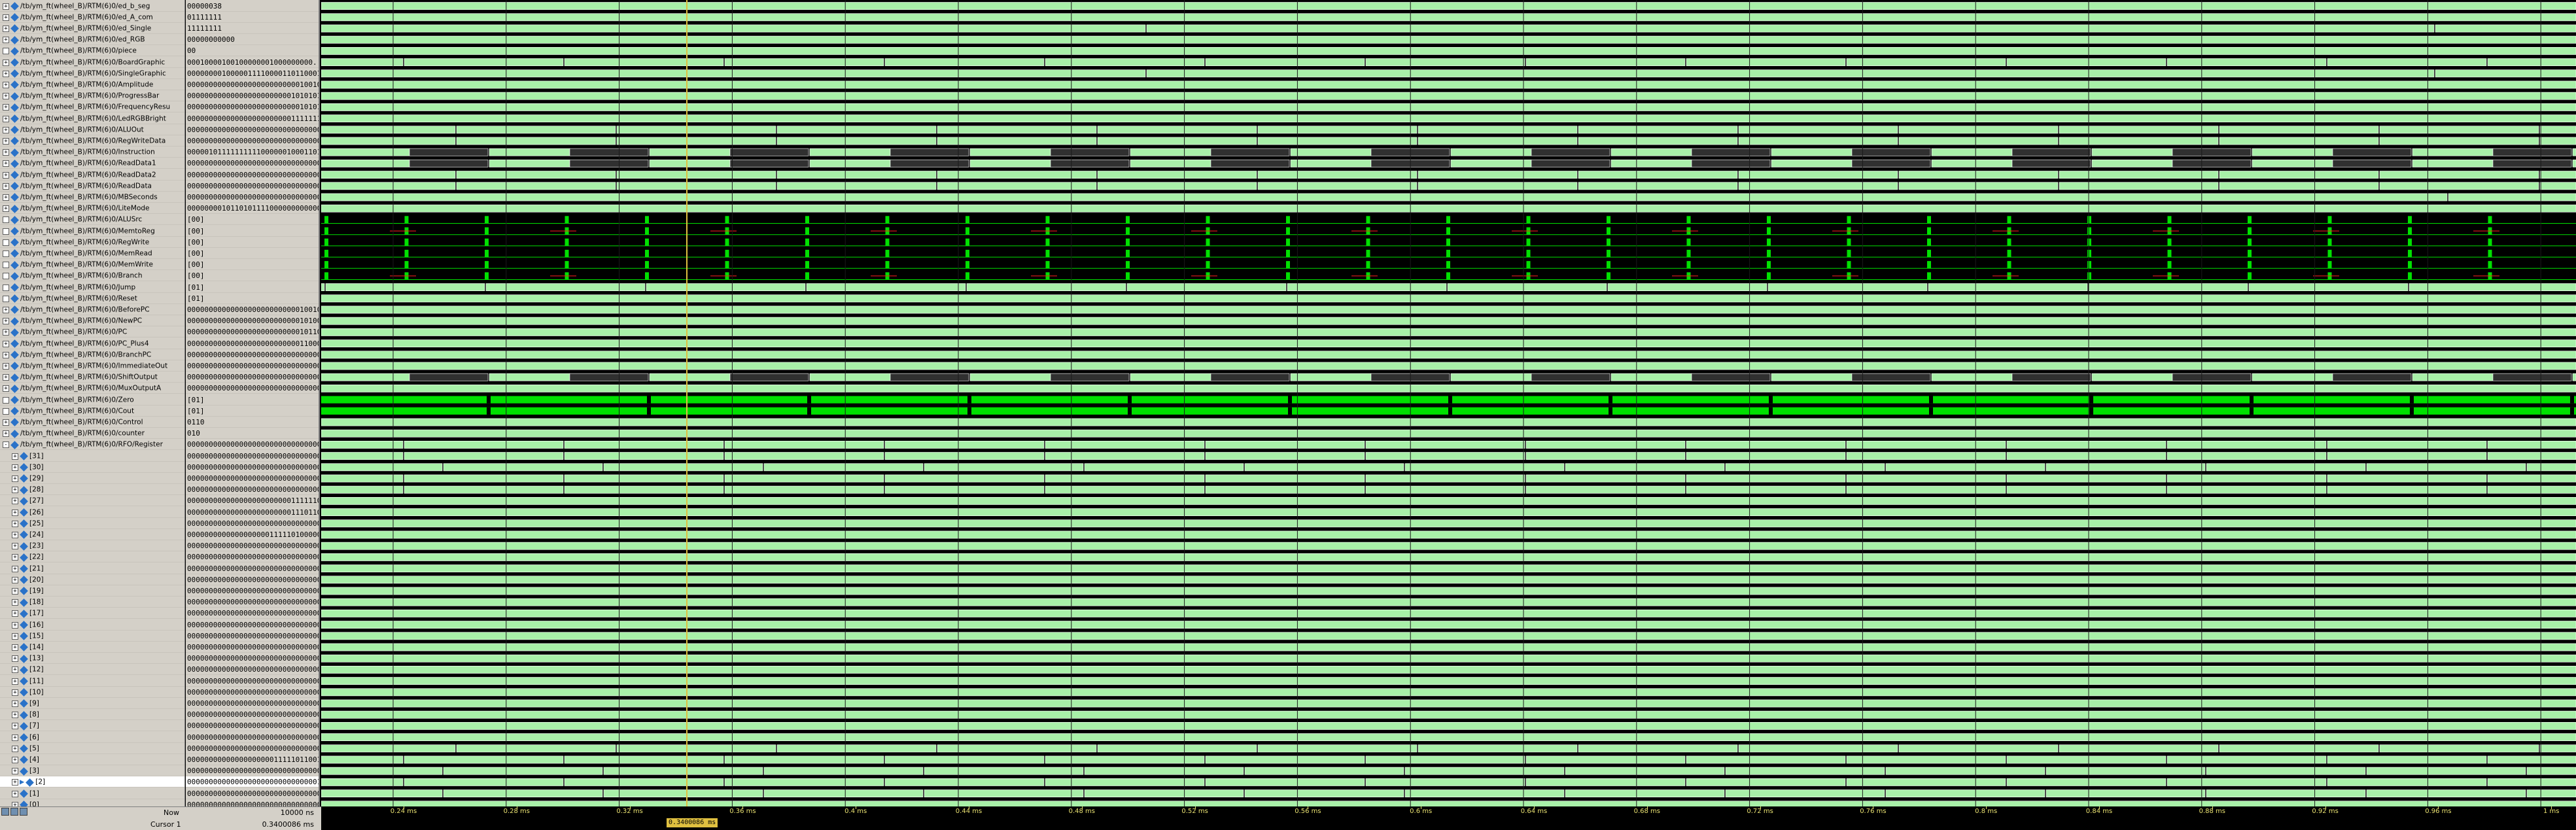  What do you see at coordinates (92, 467) in the screenshot?
I see `signal-row: + [30]` at bounding box center [92, 467].